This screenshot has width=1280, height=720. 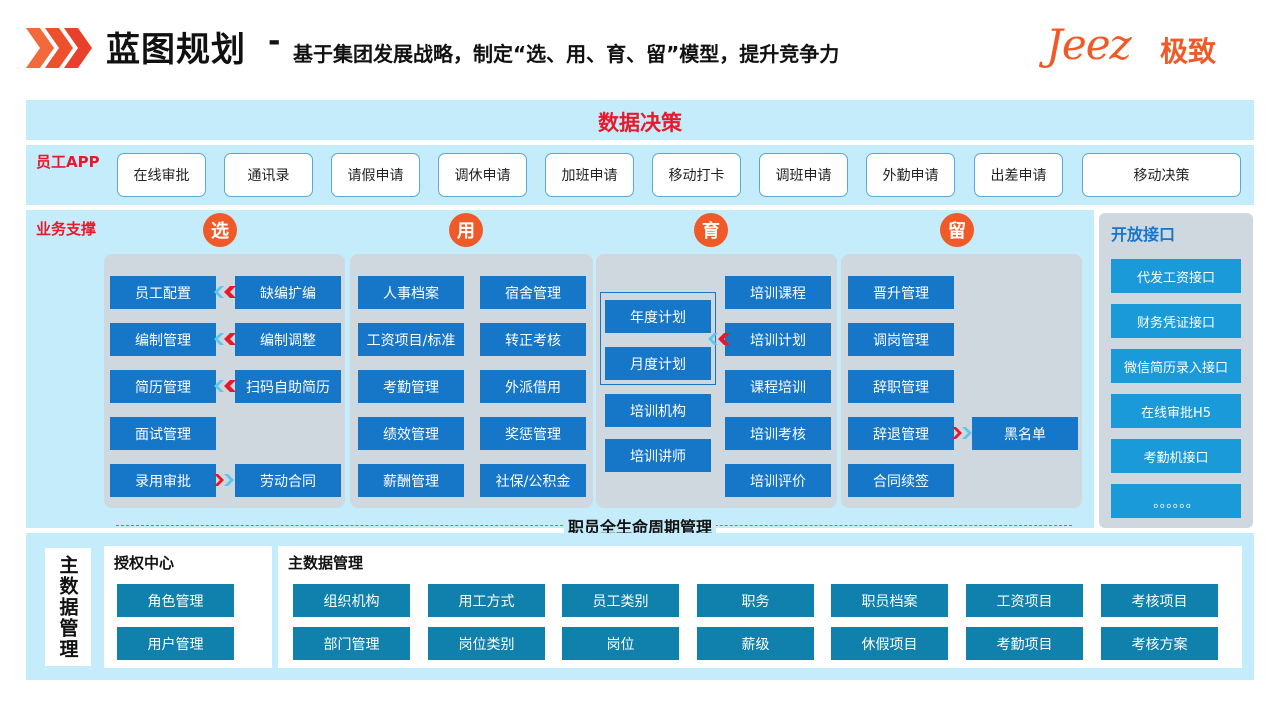 I want to click on master-data-title: 主数据管理, so click(x=326, y=563).